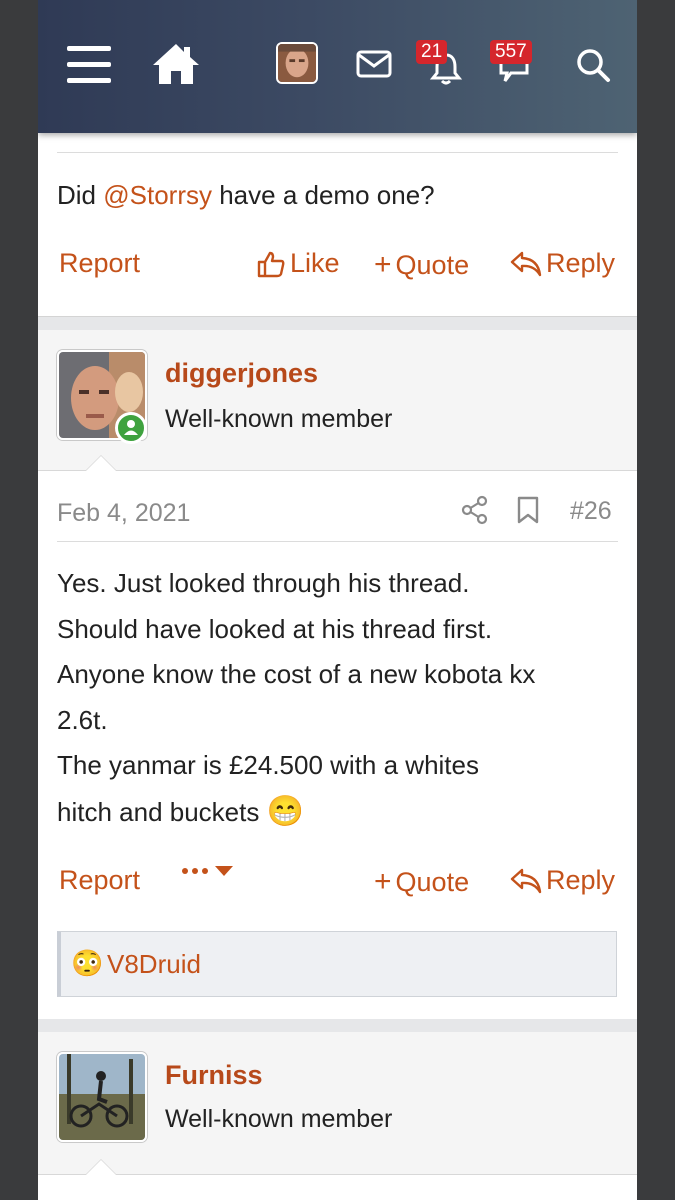 The width and height of the screenshot is (675, 1200). I want to click on top-navigation-bar: 21 557, so click(337, 66).